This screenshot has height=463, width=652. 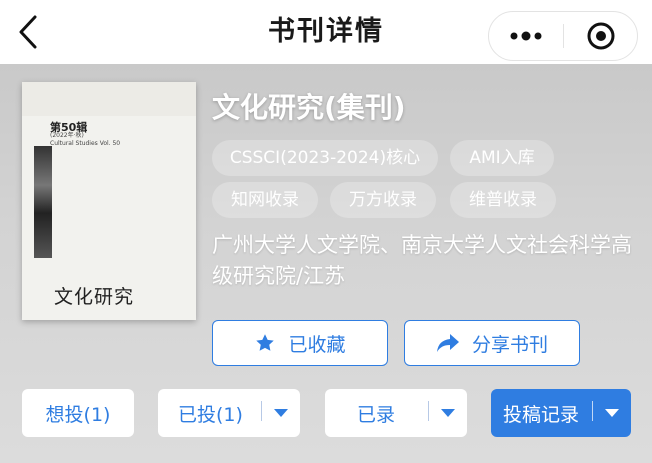 I want to click on mini-program-capsule, so click(x=563, y=36).